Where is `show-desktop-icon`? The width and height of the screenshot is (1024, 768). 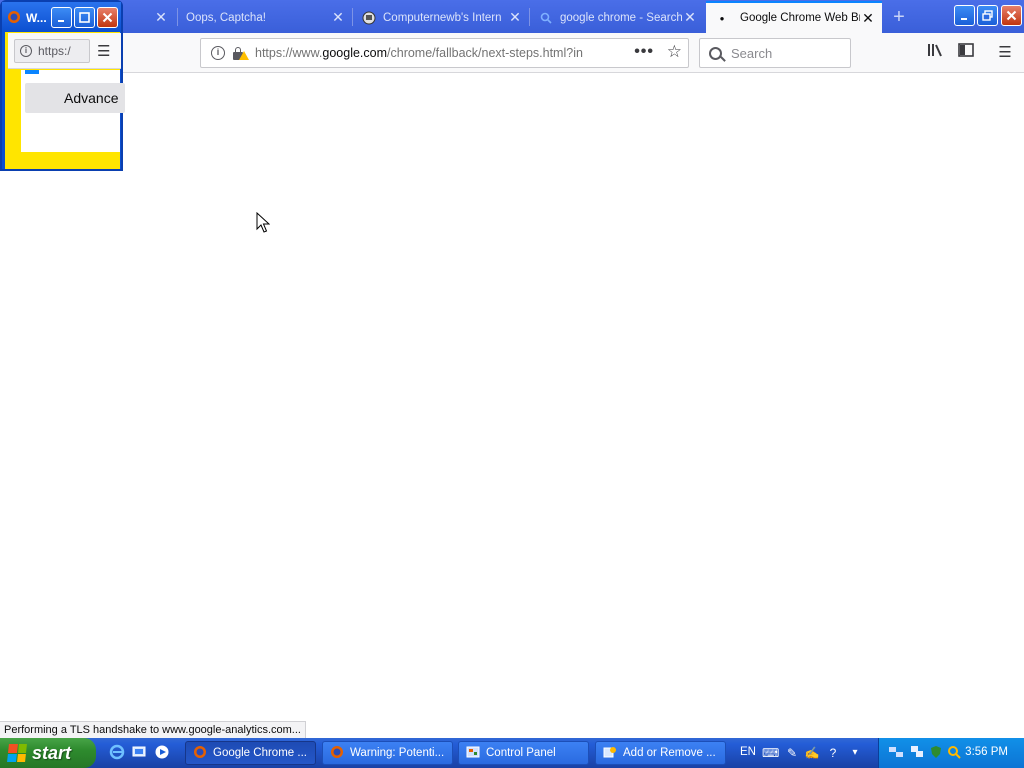
show-desktop-icon is located at coordinates (139, 753).